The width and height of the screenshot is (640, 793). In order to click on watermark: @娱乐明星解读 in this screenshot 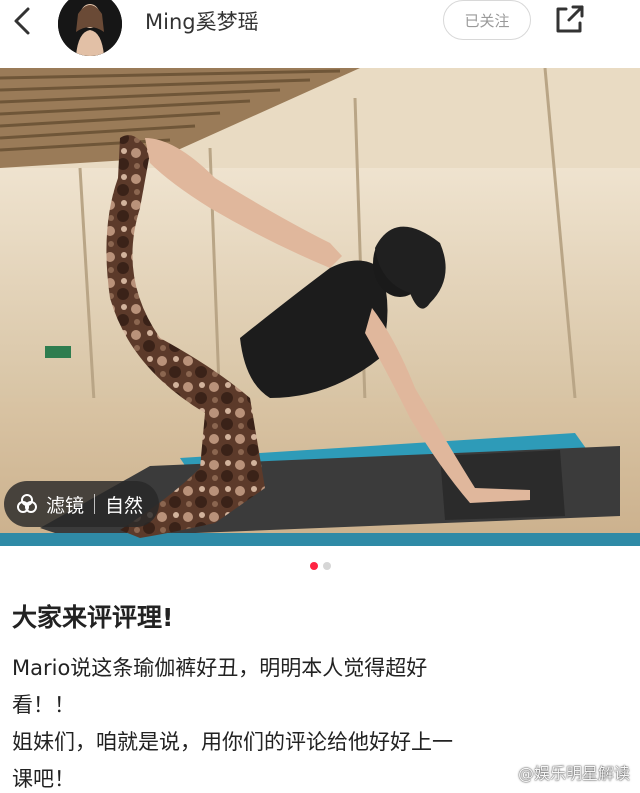, I will do `click(574, 772)`.